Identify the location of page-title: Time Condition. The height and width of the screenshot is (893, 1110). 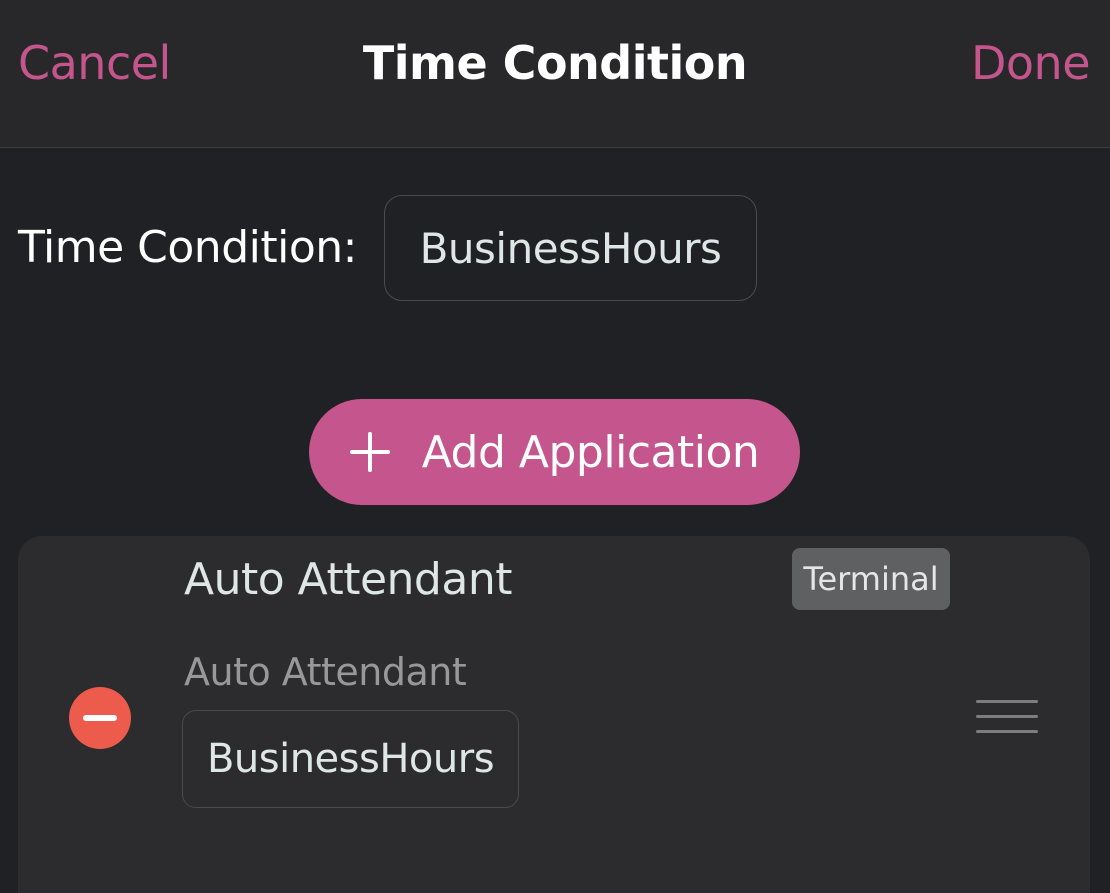
(555, 63).